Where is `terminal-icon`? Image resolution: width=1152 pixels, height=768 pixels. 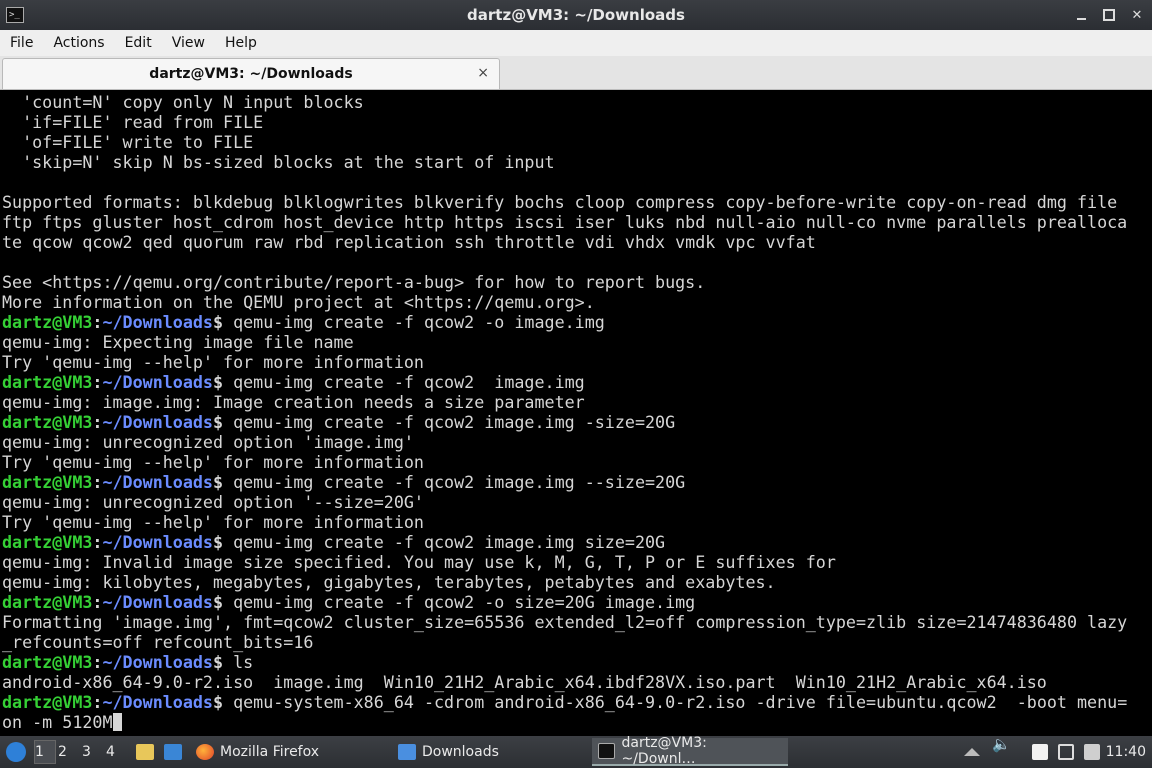
terminal-icon is located at coordinates (607, 751).